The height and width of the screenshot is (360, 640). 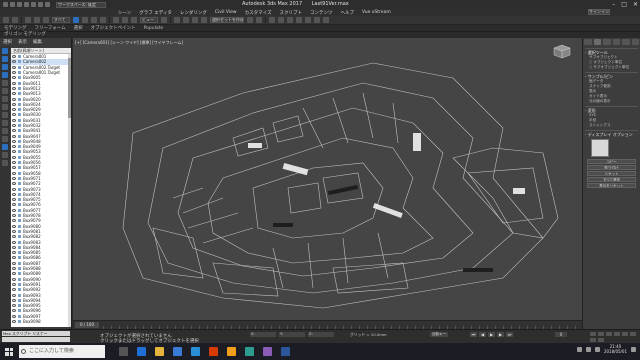 What do you see at coordinates (473, 334) in the screenshot?
I see `go-to-start-icon: ⏮` at bounding box center [473, 334].